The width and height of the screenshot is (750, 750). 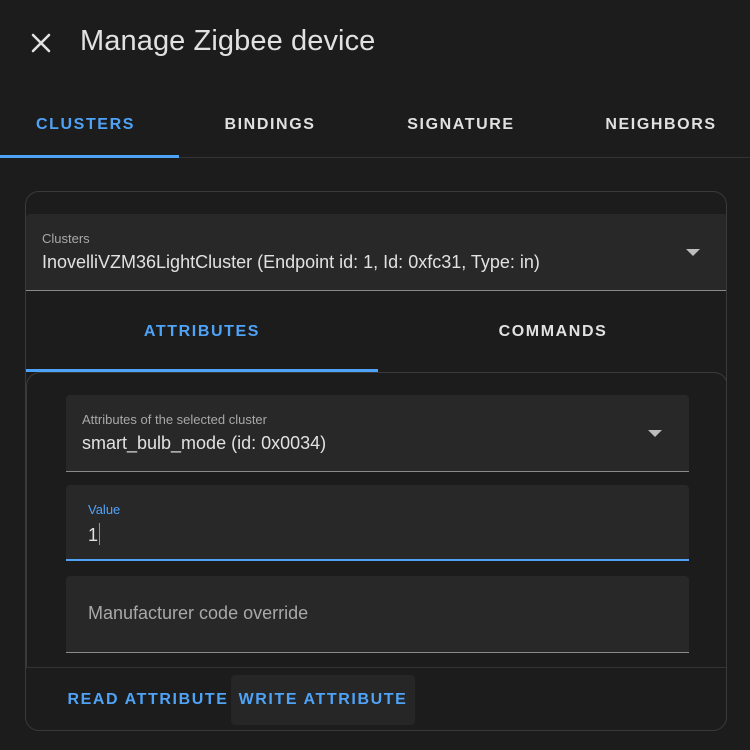 I want to click on active-tab-indicator, so click(x=89, y=156).